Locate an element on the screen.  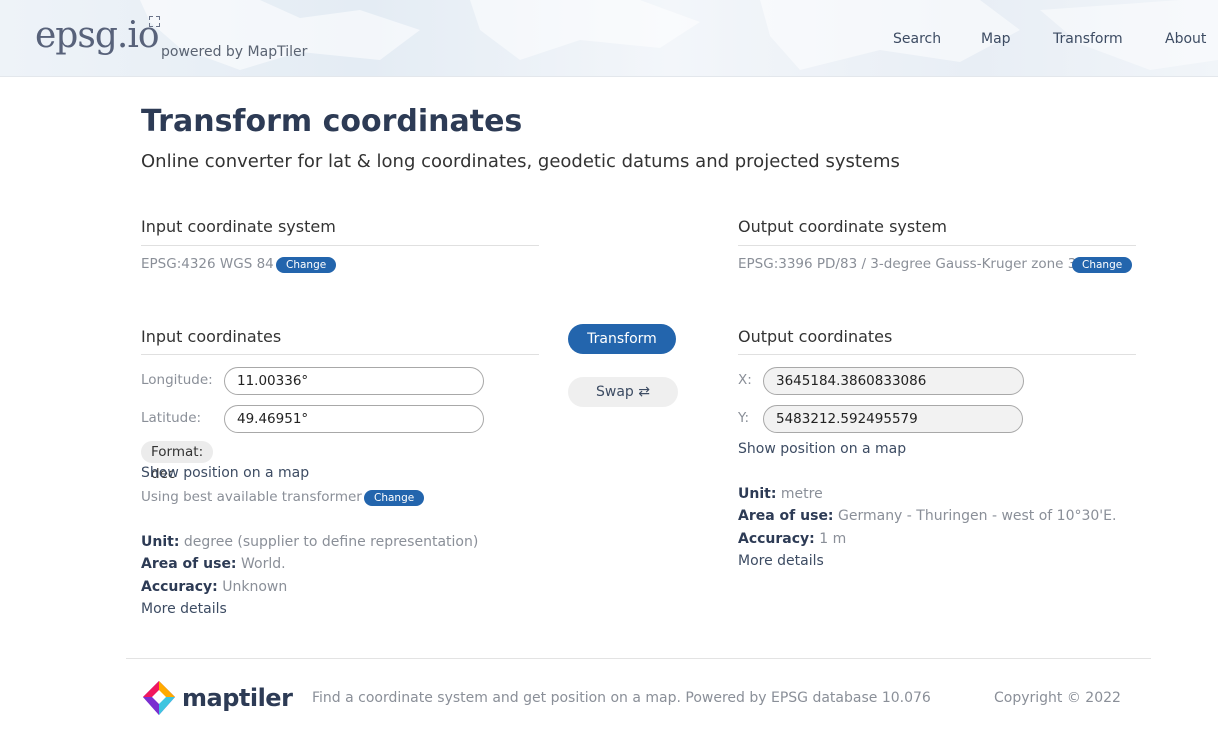
output-system-heading: Output coordinate system is located at coordinates (842, 226).